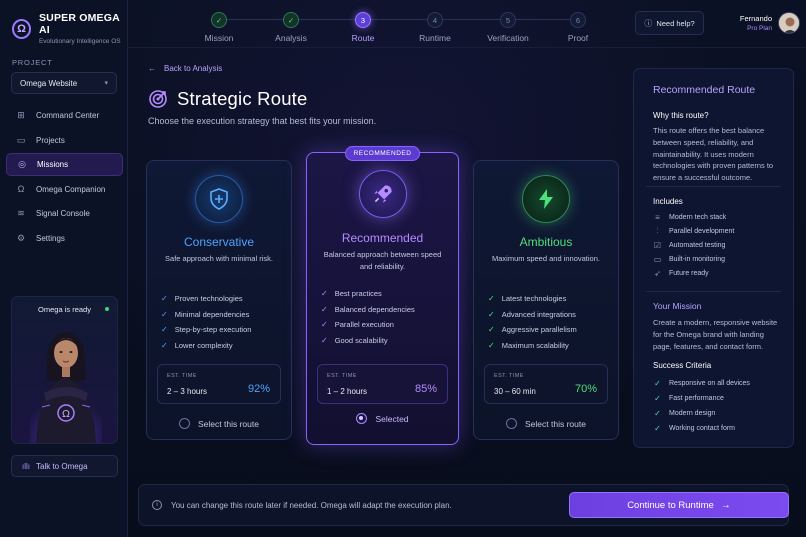 The width and height of the screenshot is (806, 537). Describe the element at coordinates (704, 90) in the screenshot. I see `panel-title: Recommended Route` at that location.